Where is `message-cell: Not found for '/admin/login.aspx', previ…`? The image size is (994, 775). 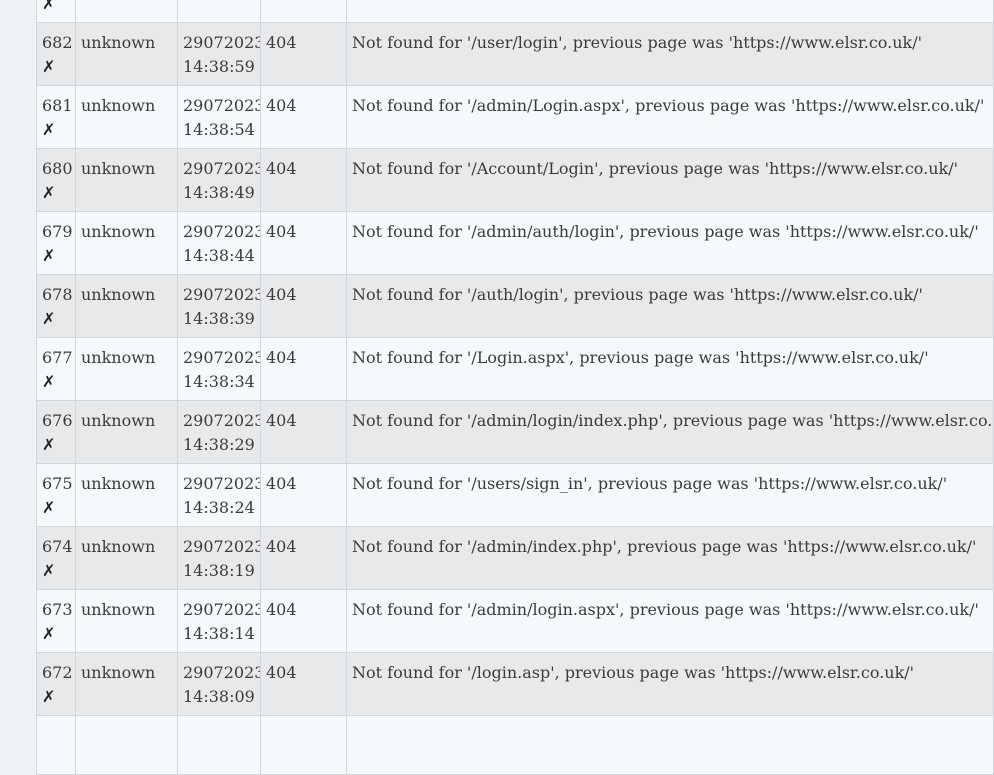 message-cell: Not found for '/admin/login.aspx', previ… is located at coordinates (670, 621).